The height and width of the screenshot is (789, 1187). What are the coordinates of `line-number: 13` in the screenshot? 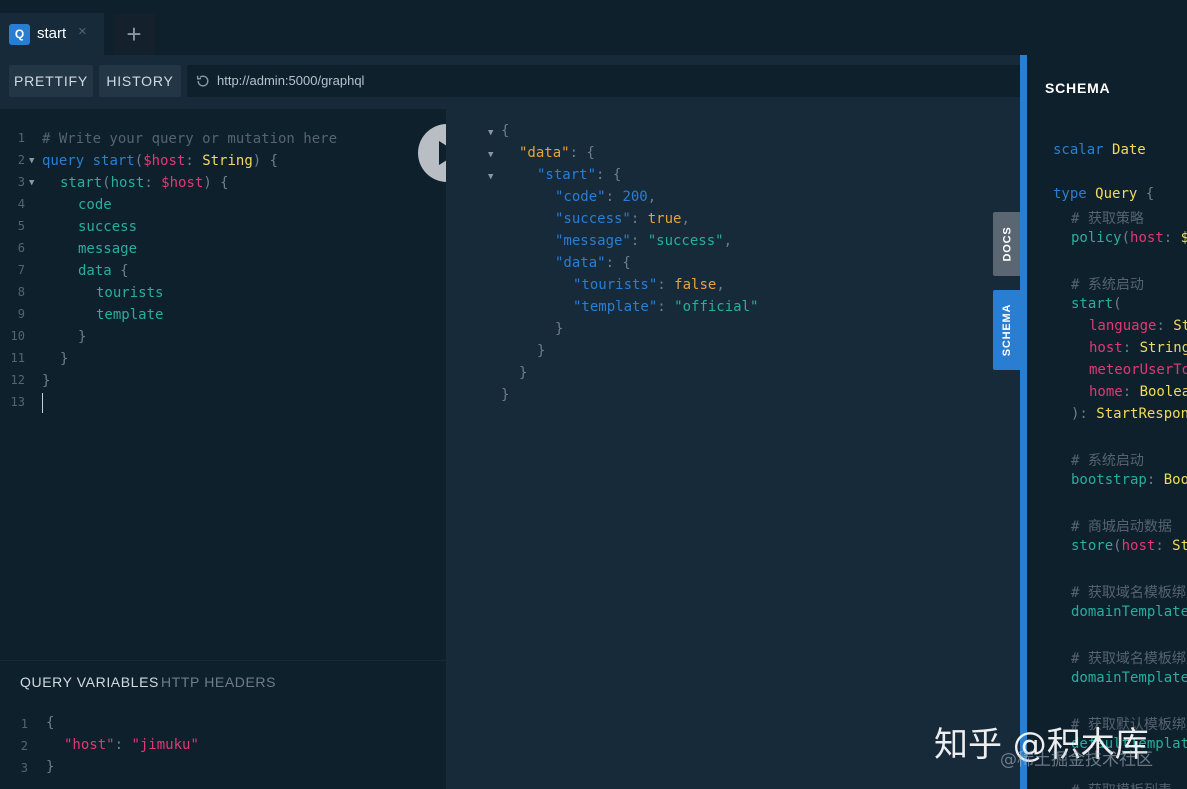 It's located at (17, 402).